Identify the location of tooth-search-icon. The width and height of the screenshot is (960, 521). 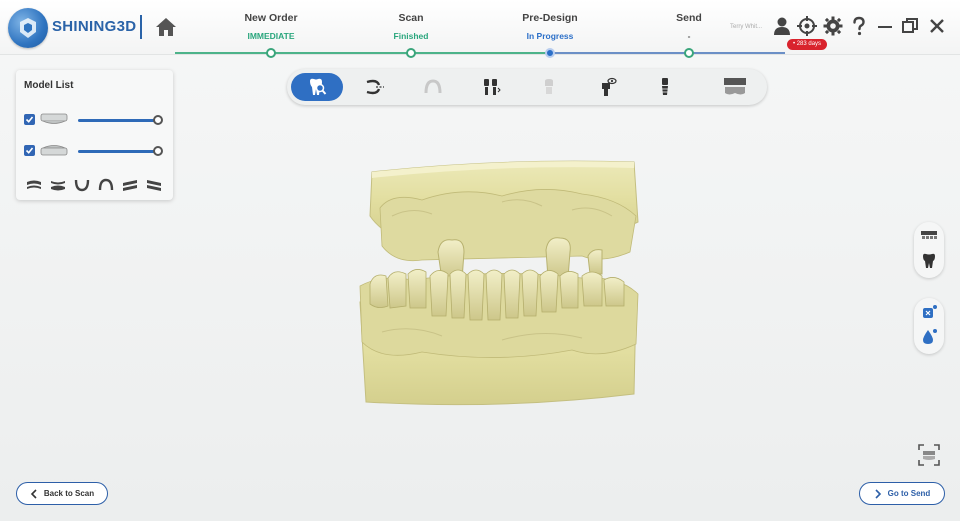
(318, 86).